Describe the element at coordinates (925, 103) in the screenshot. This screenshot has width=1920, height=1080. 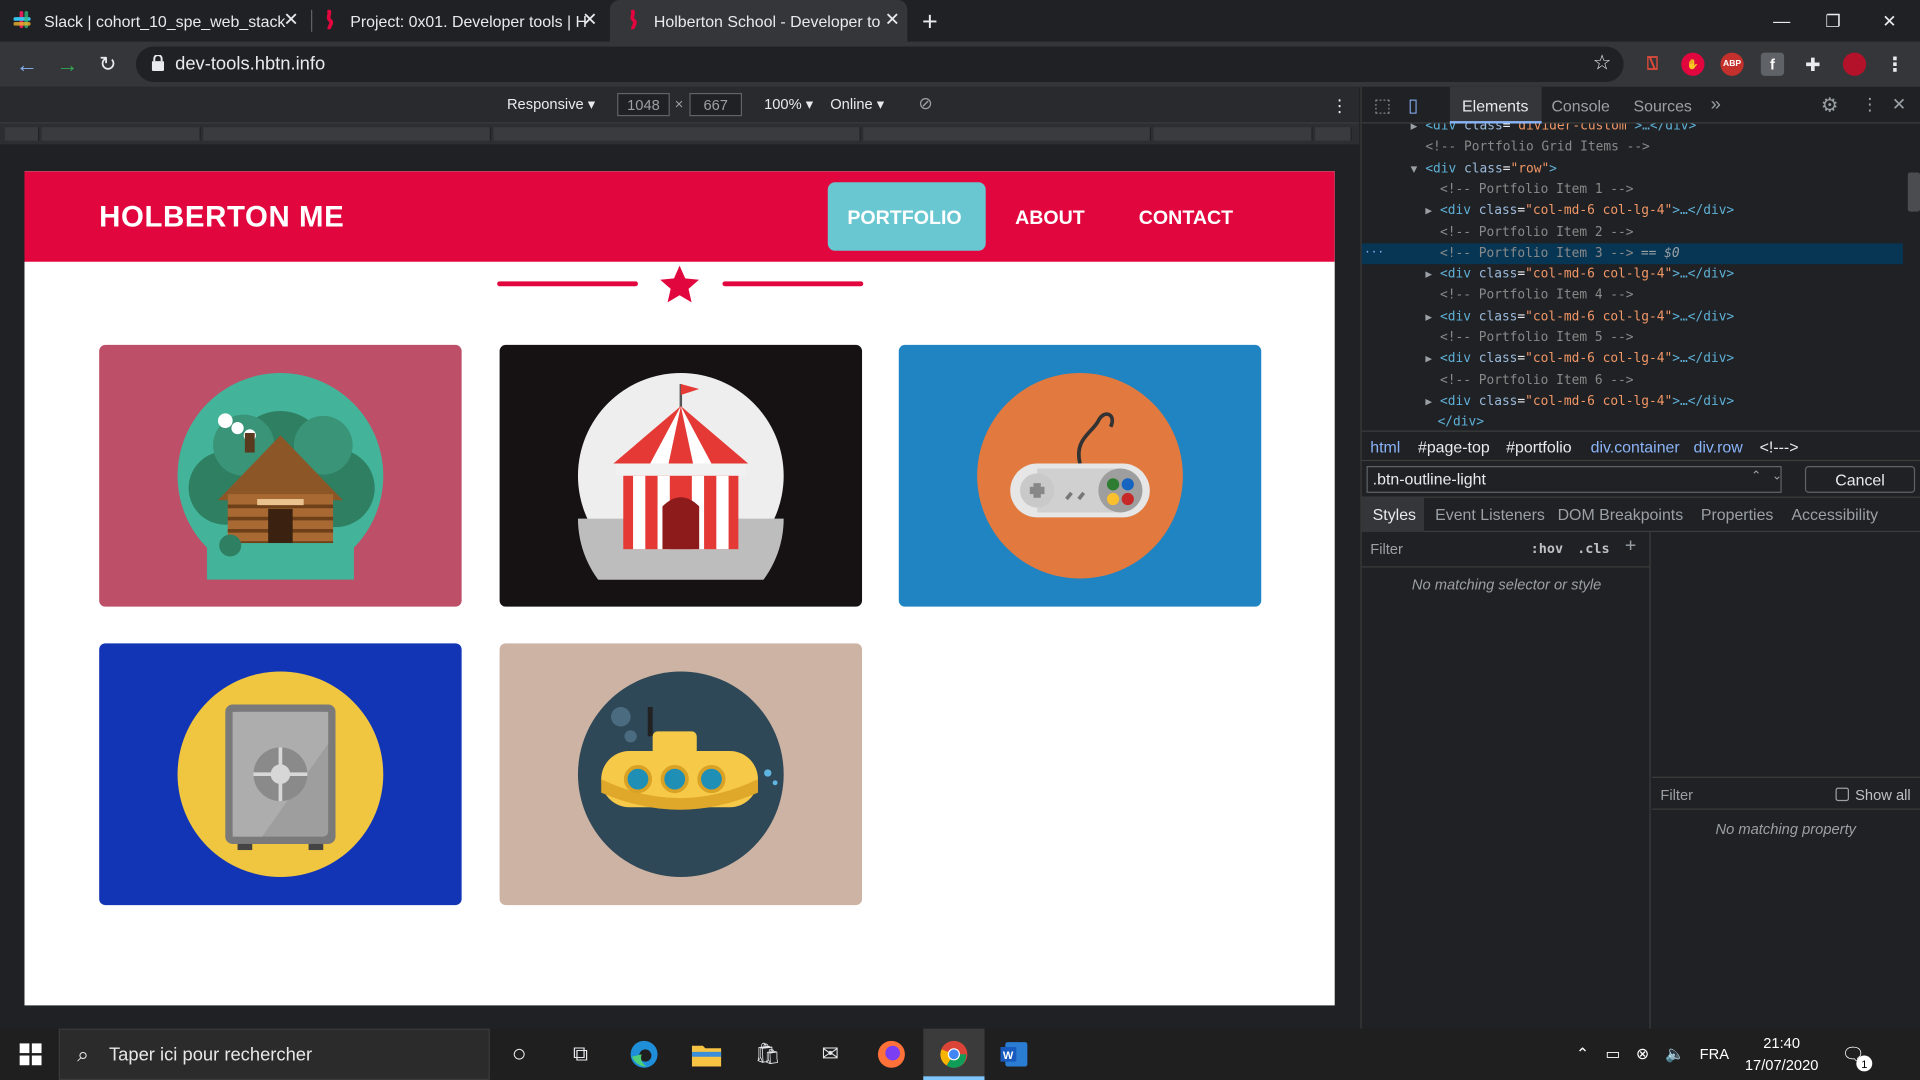
I see `rotate-icon: ⊘` at that location.